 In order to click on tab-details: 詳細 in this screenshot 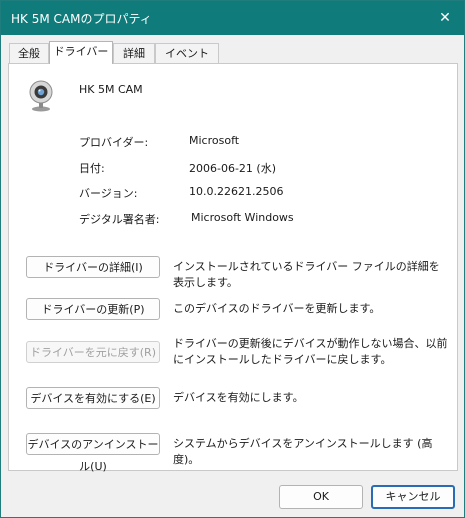, I will do `click(134, 53)`.